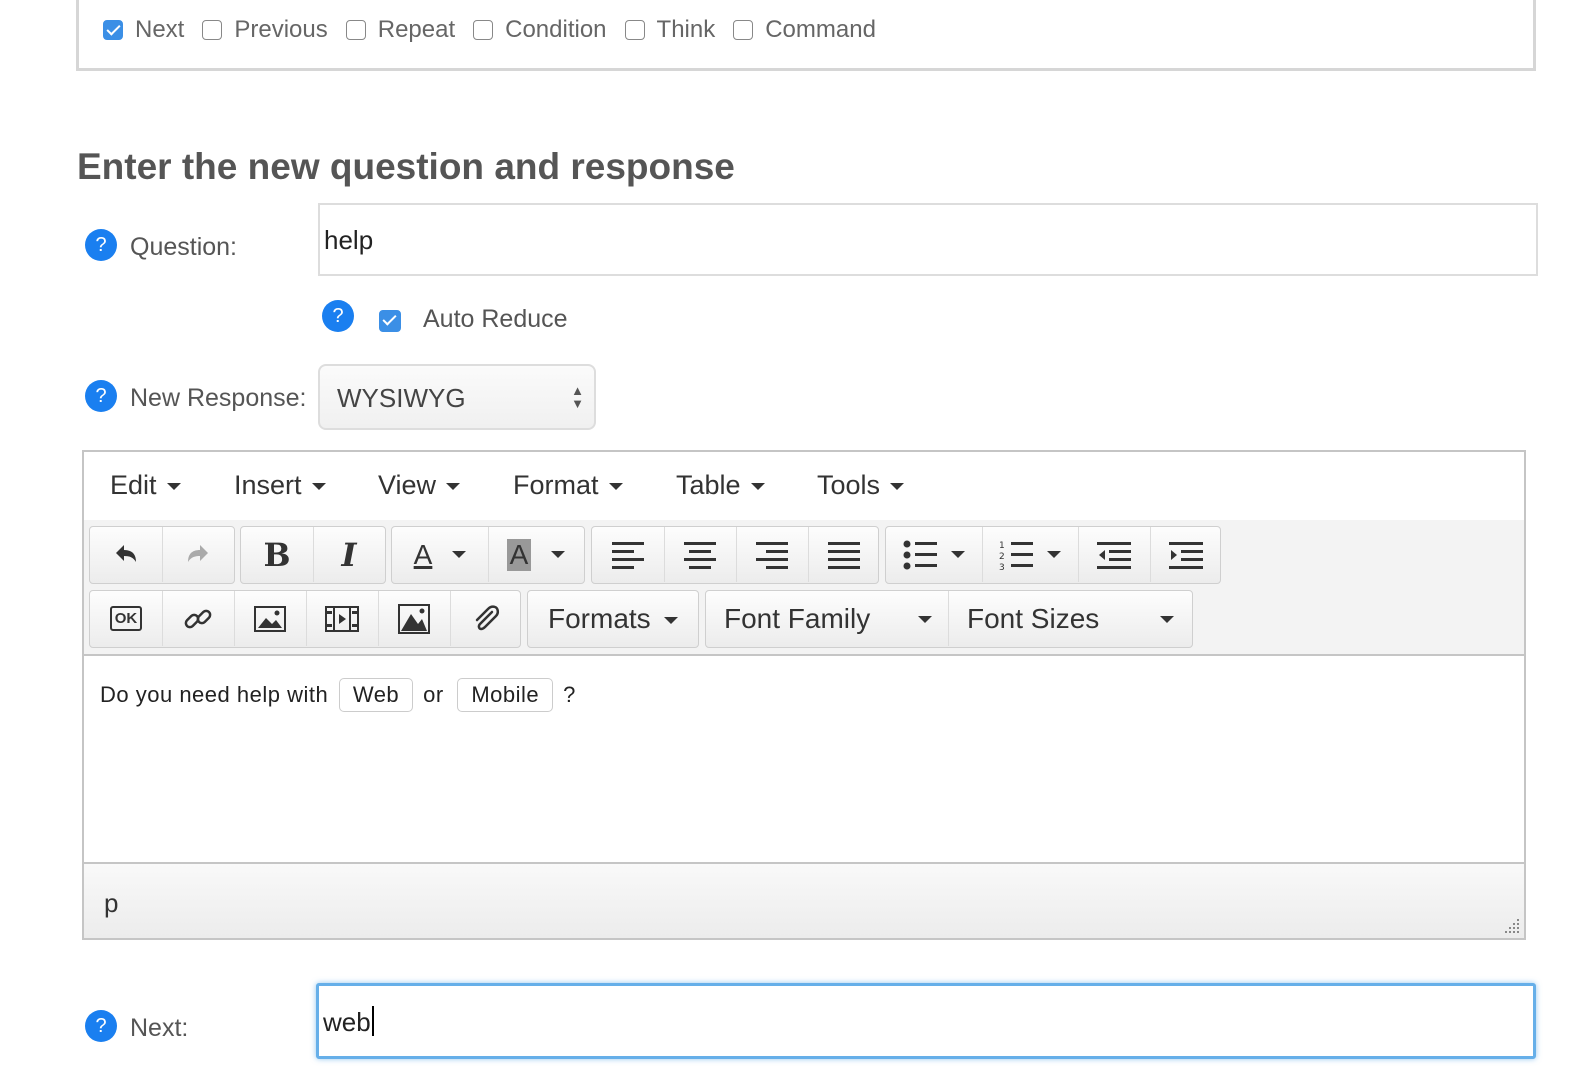  I want to click on undo-button, so click(126, 554).